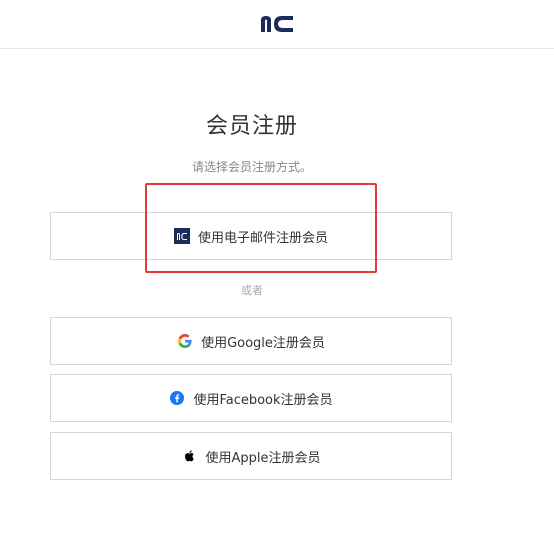 This screenshot has height=536, width=554. I want to click on apple-signup-button: 使用Apple注册会员, so click(251, 456).